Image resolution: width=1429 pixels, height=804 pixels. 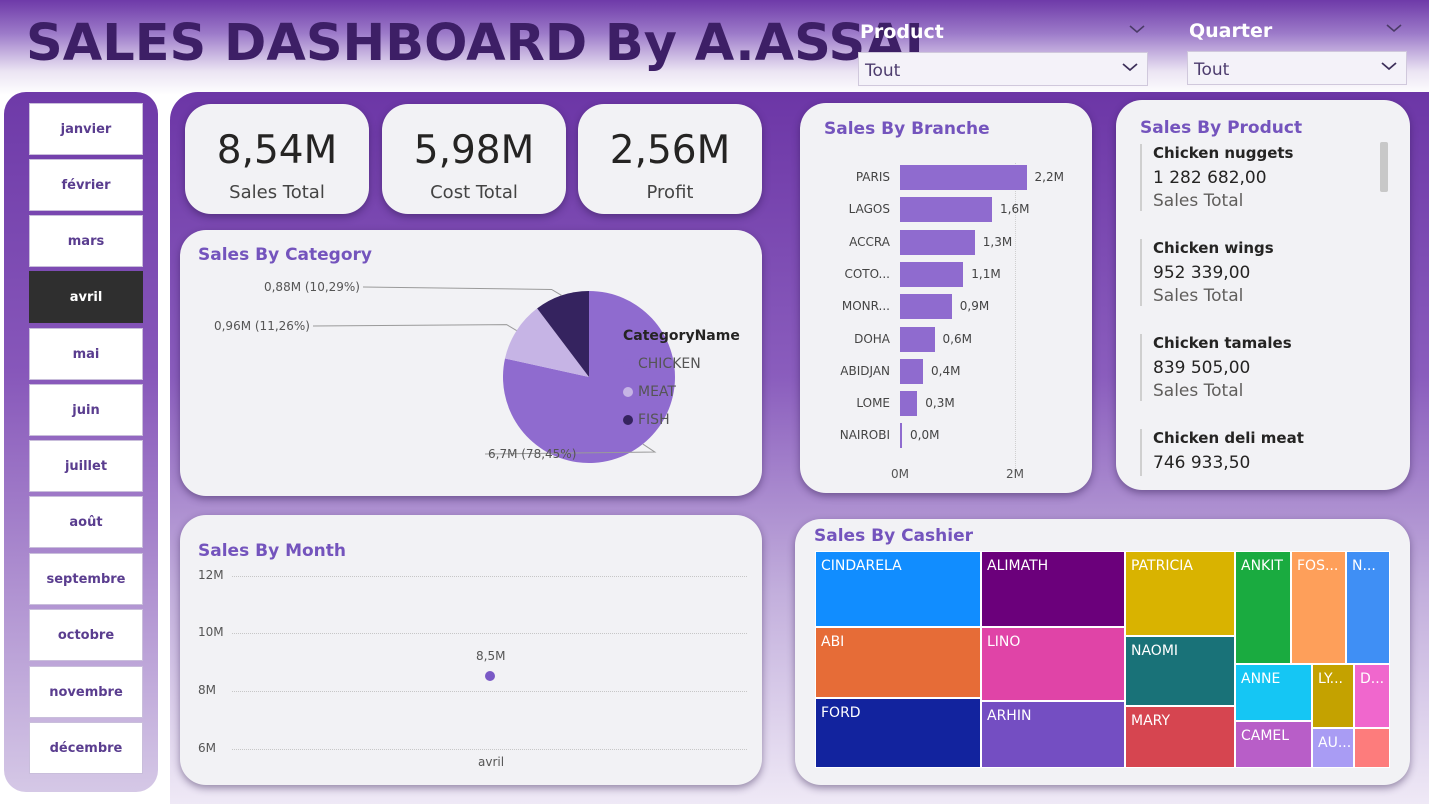 I want to click on month-button: août, so click(x=86, y=522).